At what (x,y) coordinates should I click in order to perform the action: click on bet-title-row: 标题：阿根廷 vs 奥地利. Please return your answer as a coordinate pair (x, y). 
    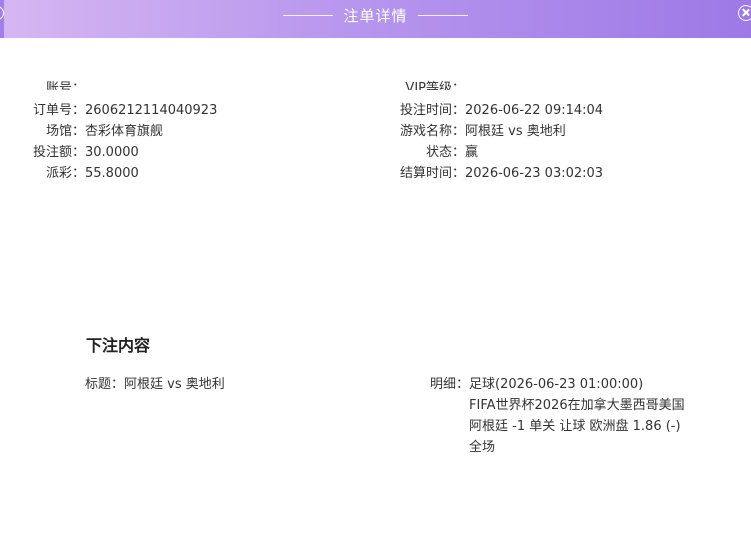
    Looking at the image, I should click on (155, 384).